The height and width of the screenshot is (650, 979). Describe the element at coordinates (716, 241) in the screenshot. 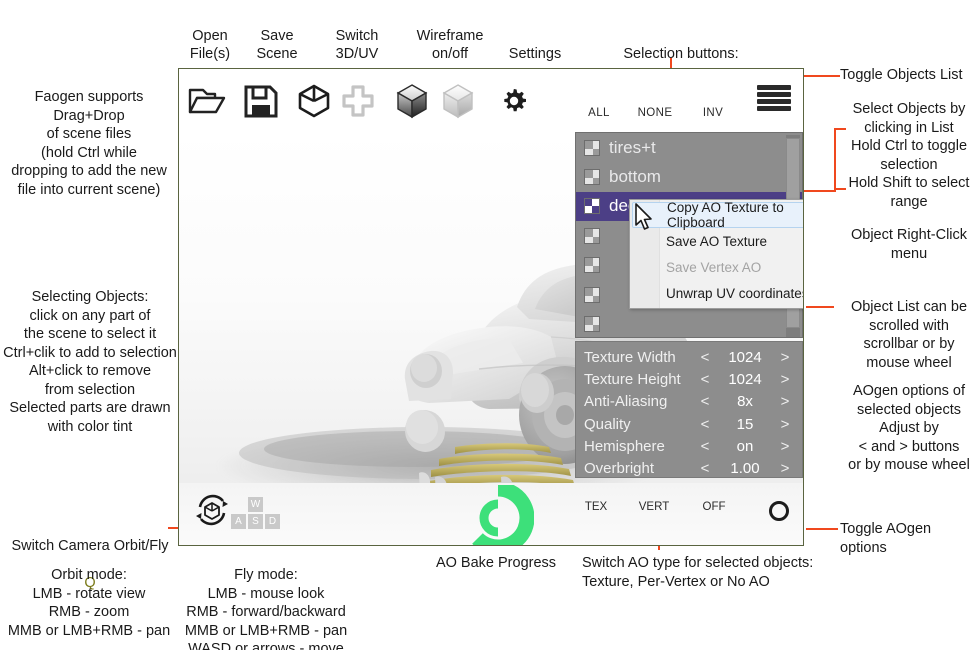

I see `context-menu-item: Save AO Texture` at that location.